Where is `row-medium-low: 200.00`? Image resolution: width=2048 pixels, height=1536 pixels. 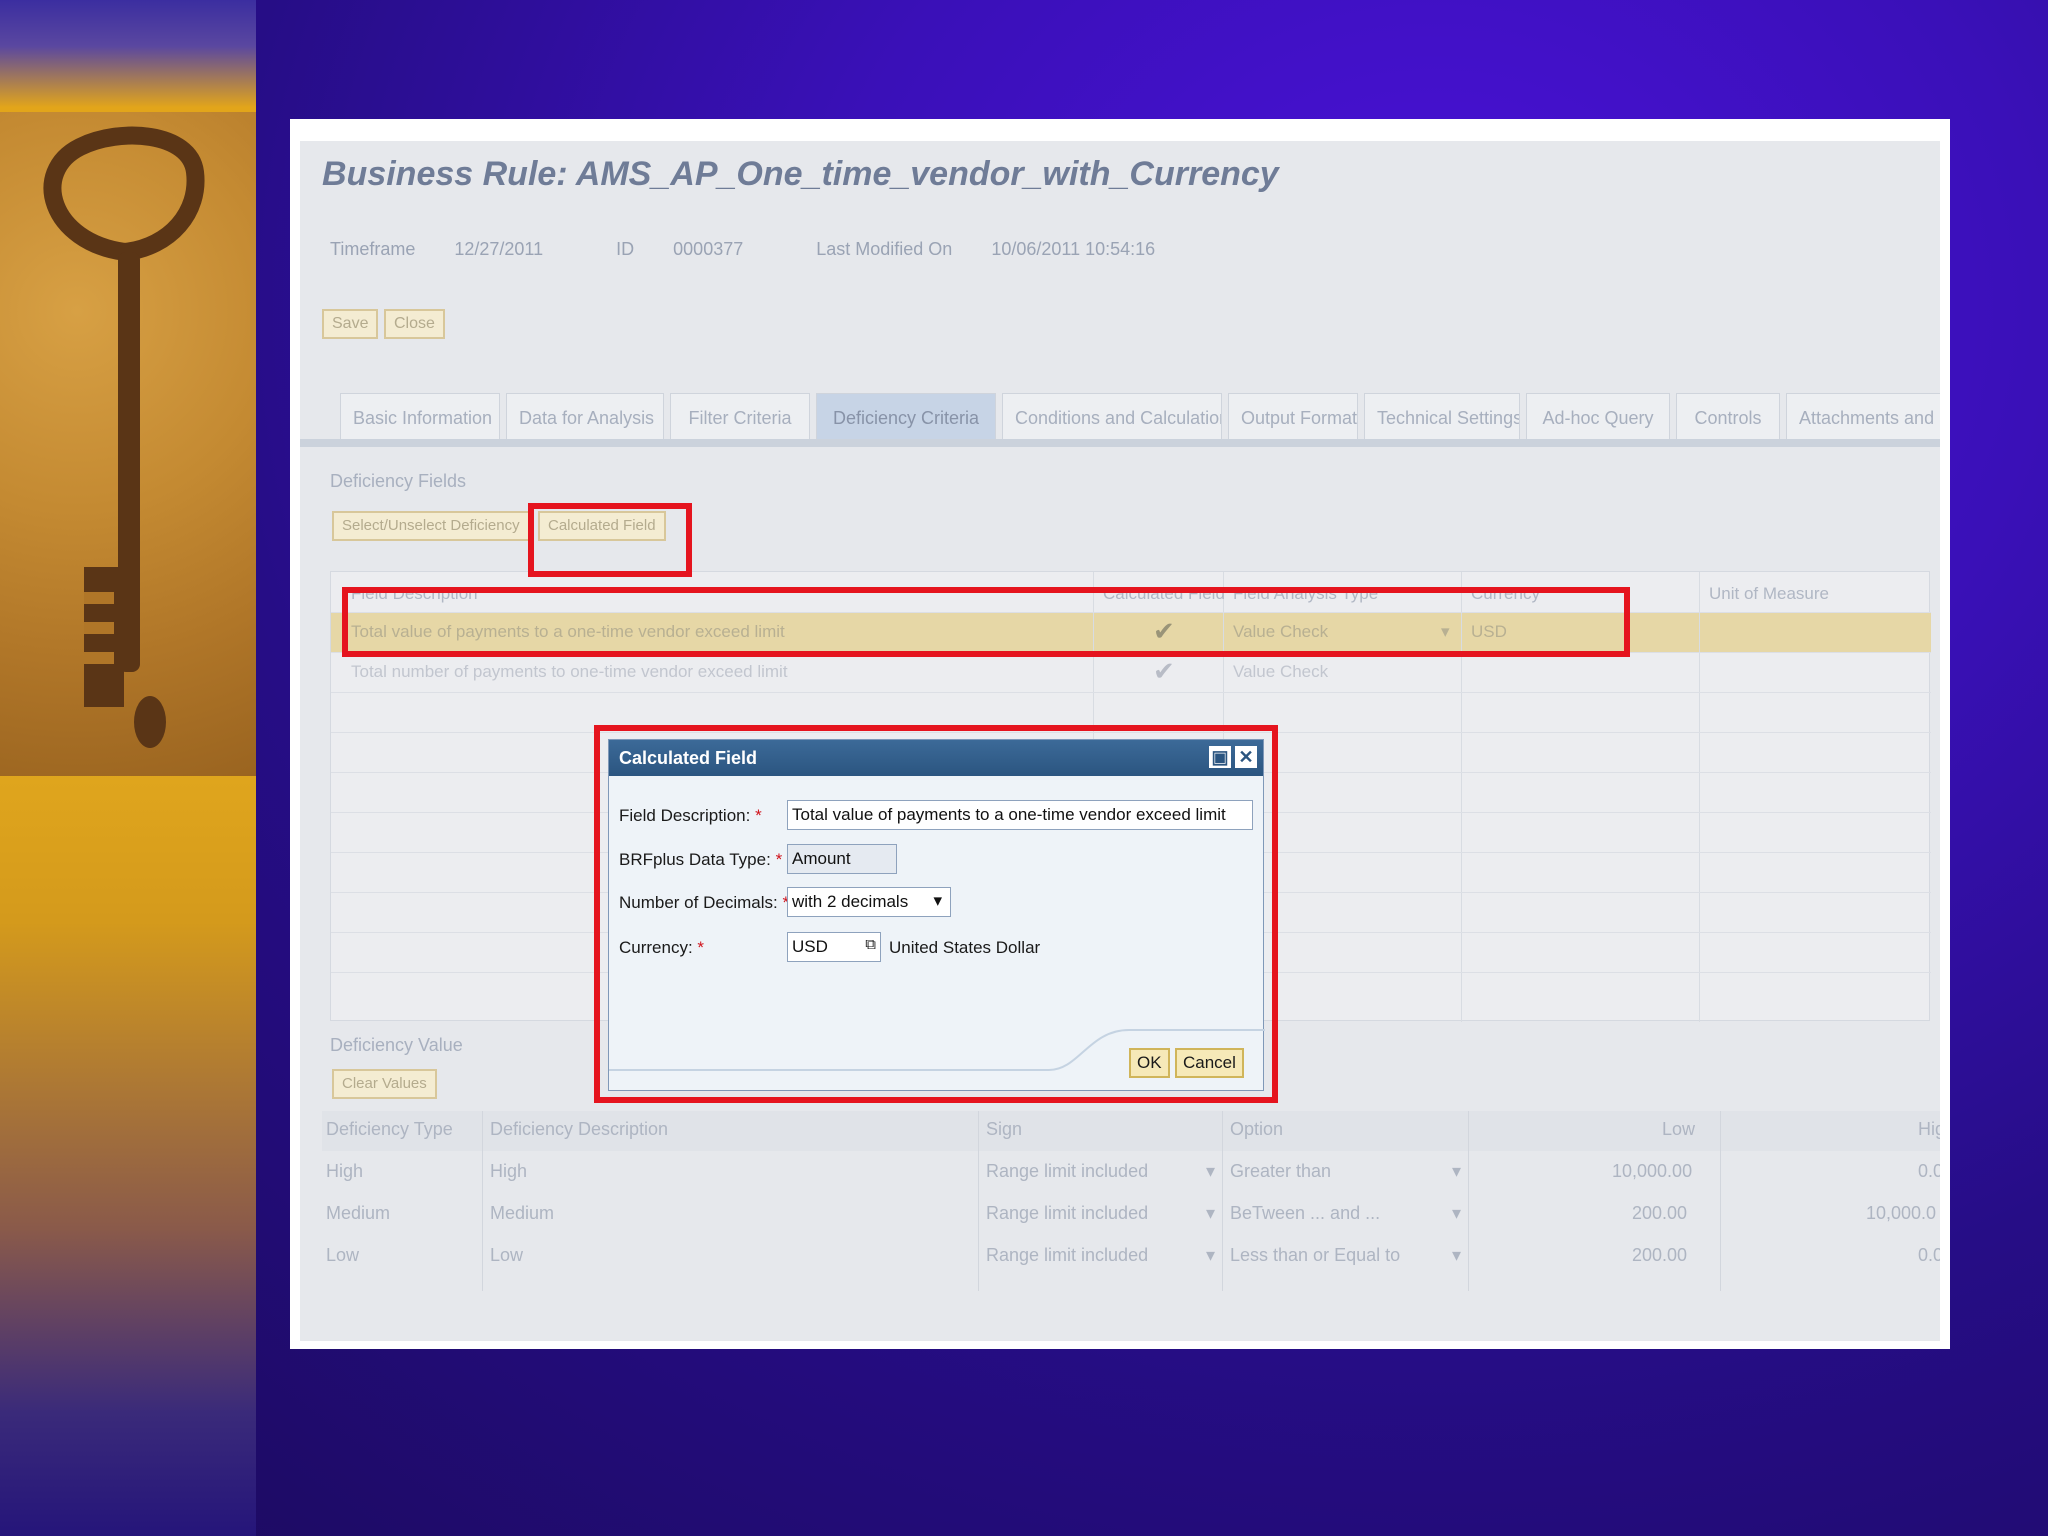 row-medium-low: 200.00 is located at coordinates (1659, 1213).